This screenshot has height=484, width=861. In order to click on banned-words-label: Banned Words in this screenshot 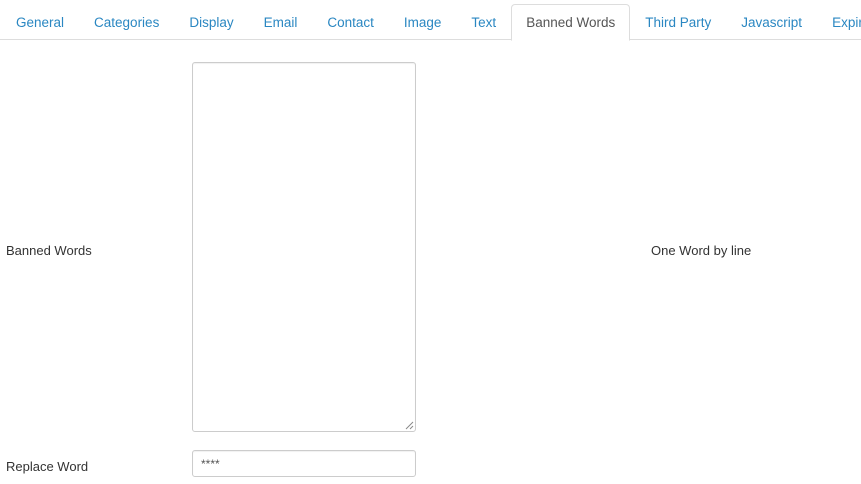, I will do `click(49, 250)`.